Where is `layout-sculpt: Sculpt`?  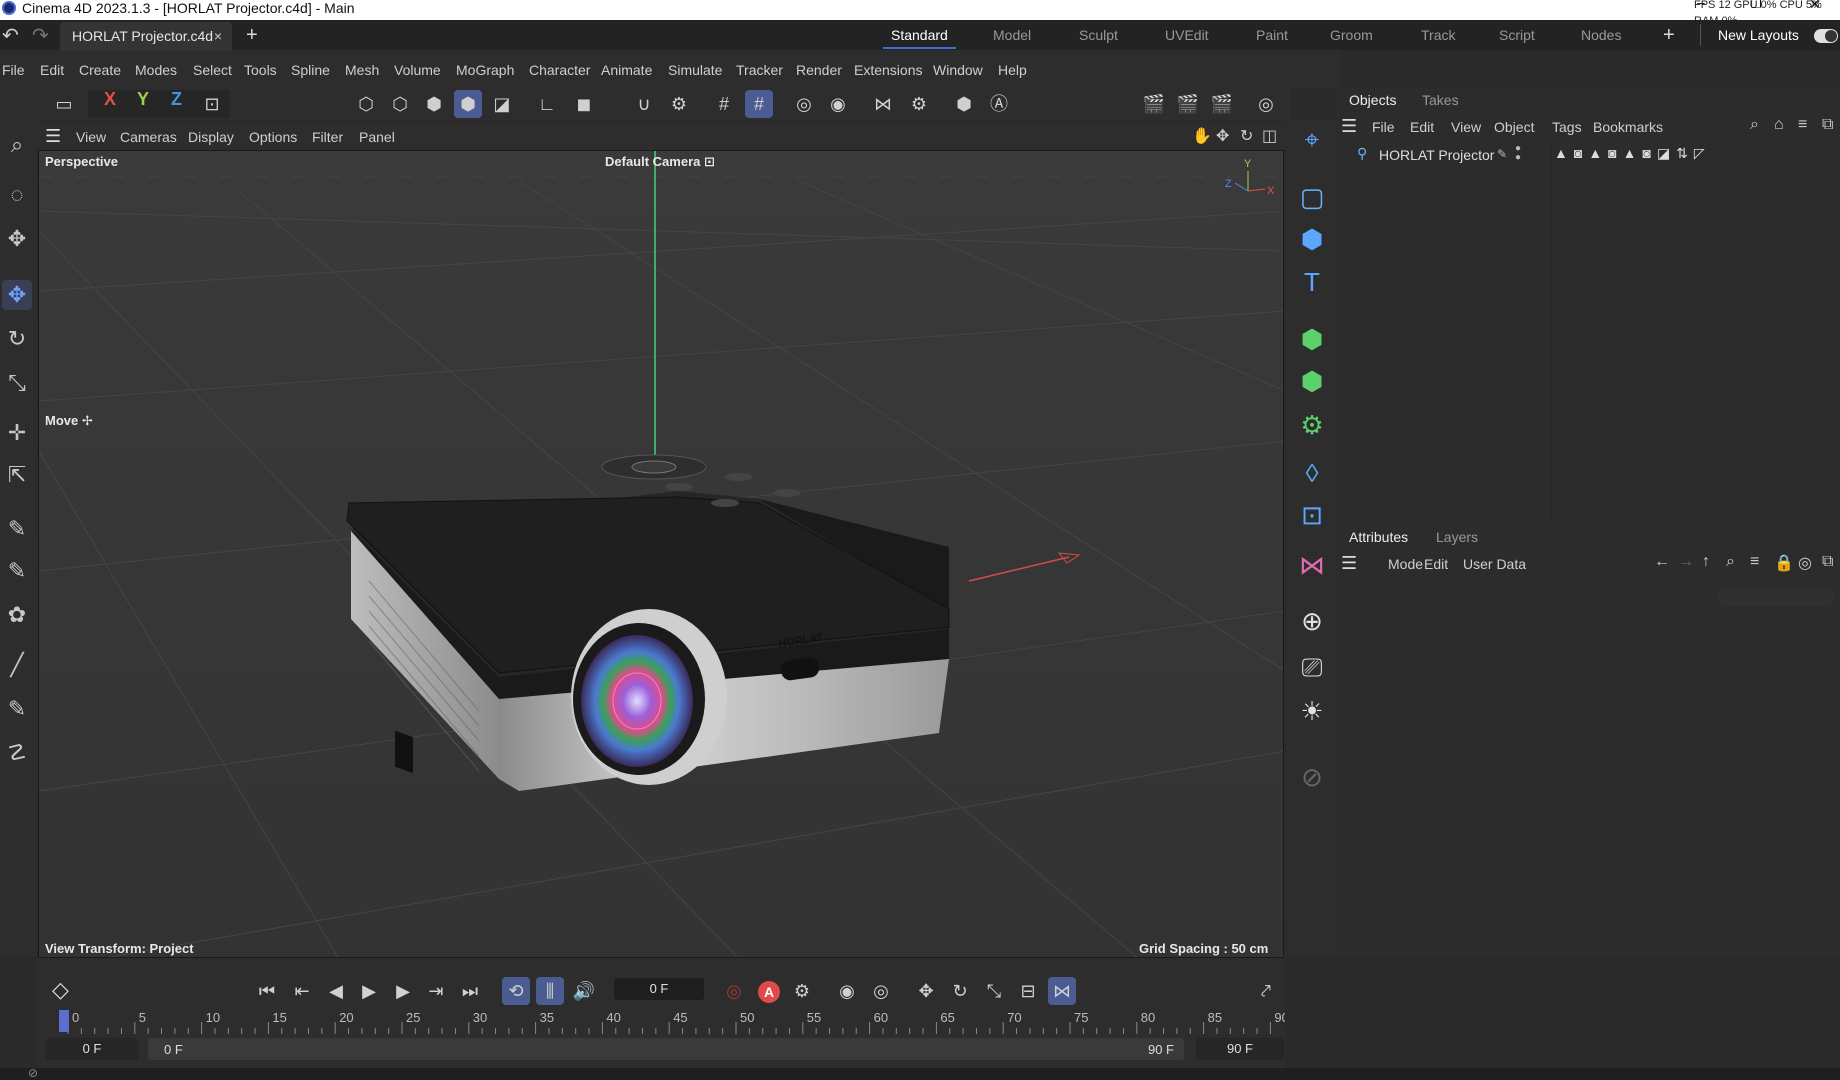 layout-sculpt: Sculpt is located at coordinates (1098, 35).